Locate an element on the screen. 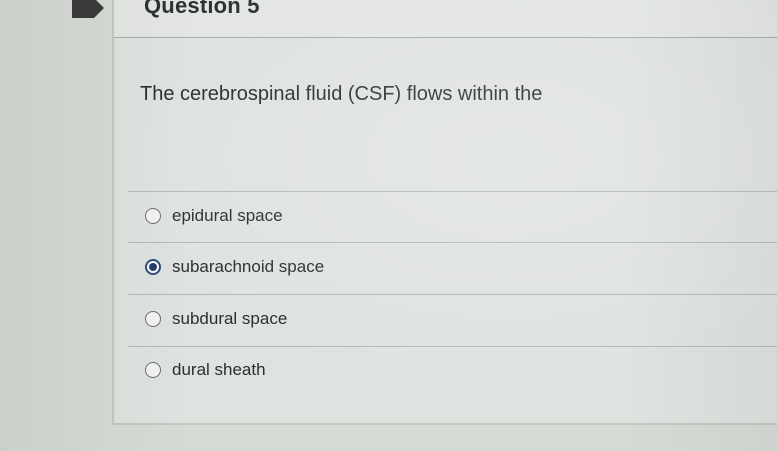 This screenshot has height=451, width=777. answer-label: epidural space is located at coordinates (227, 215).